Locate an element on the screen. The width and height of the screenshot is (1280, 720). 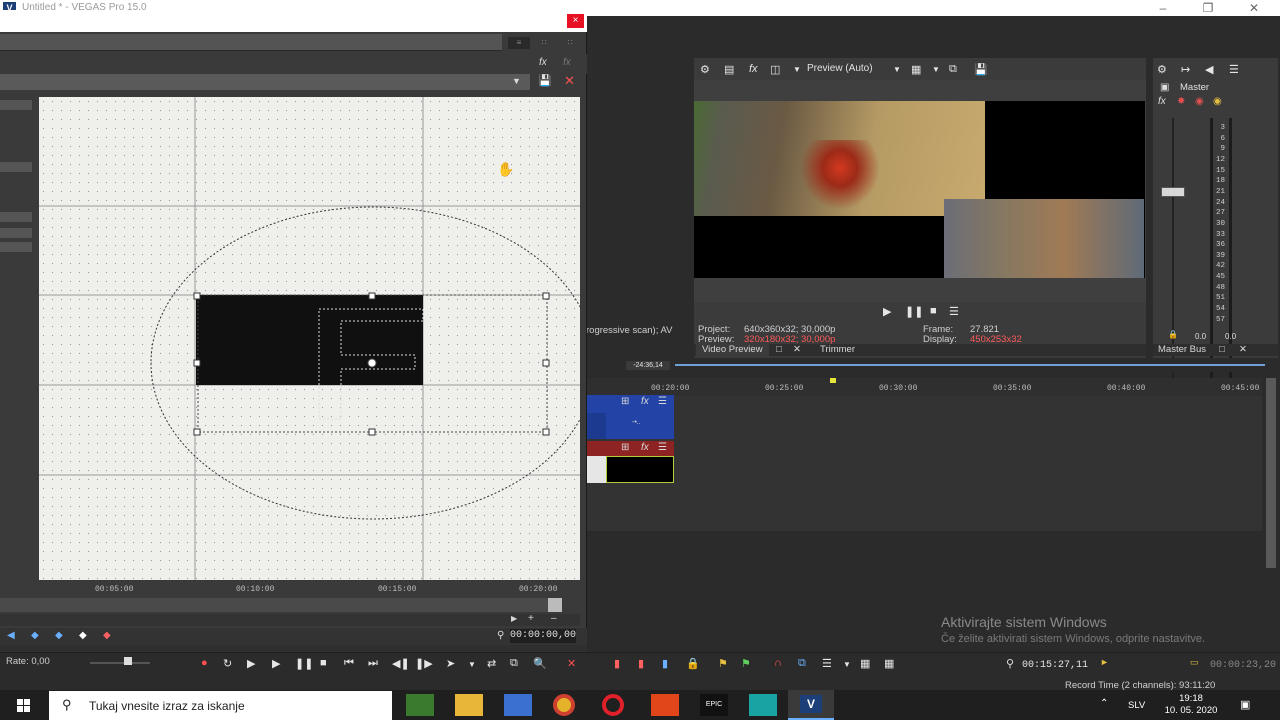
store-icon is located at coordinates (518, 705).